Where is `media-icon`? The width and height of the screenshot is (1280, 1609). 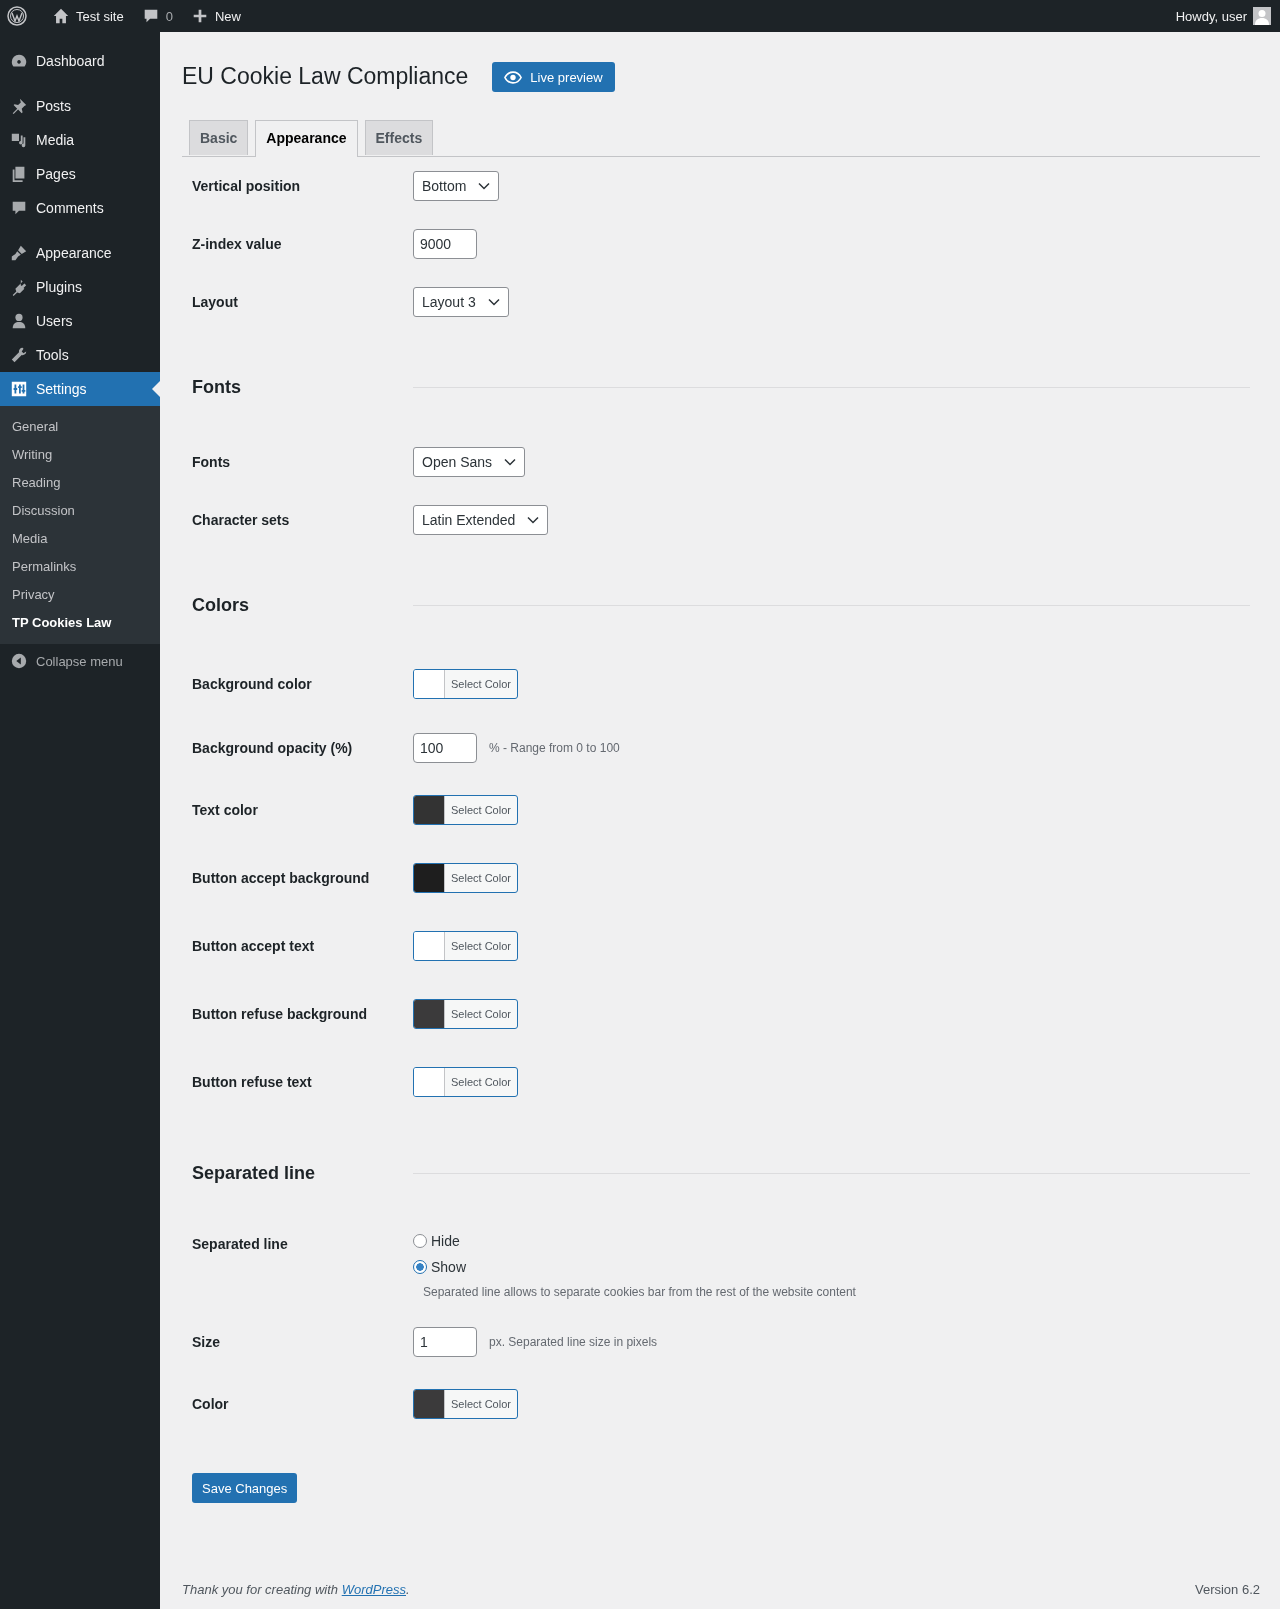
media-icon is located at coordinates (19, 140).